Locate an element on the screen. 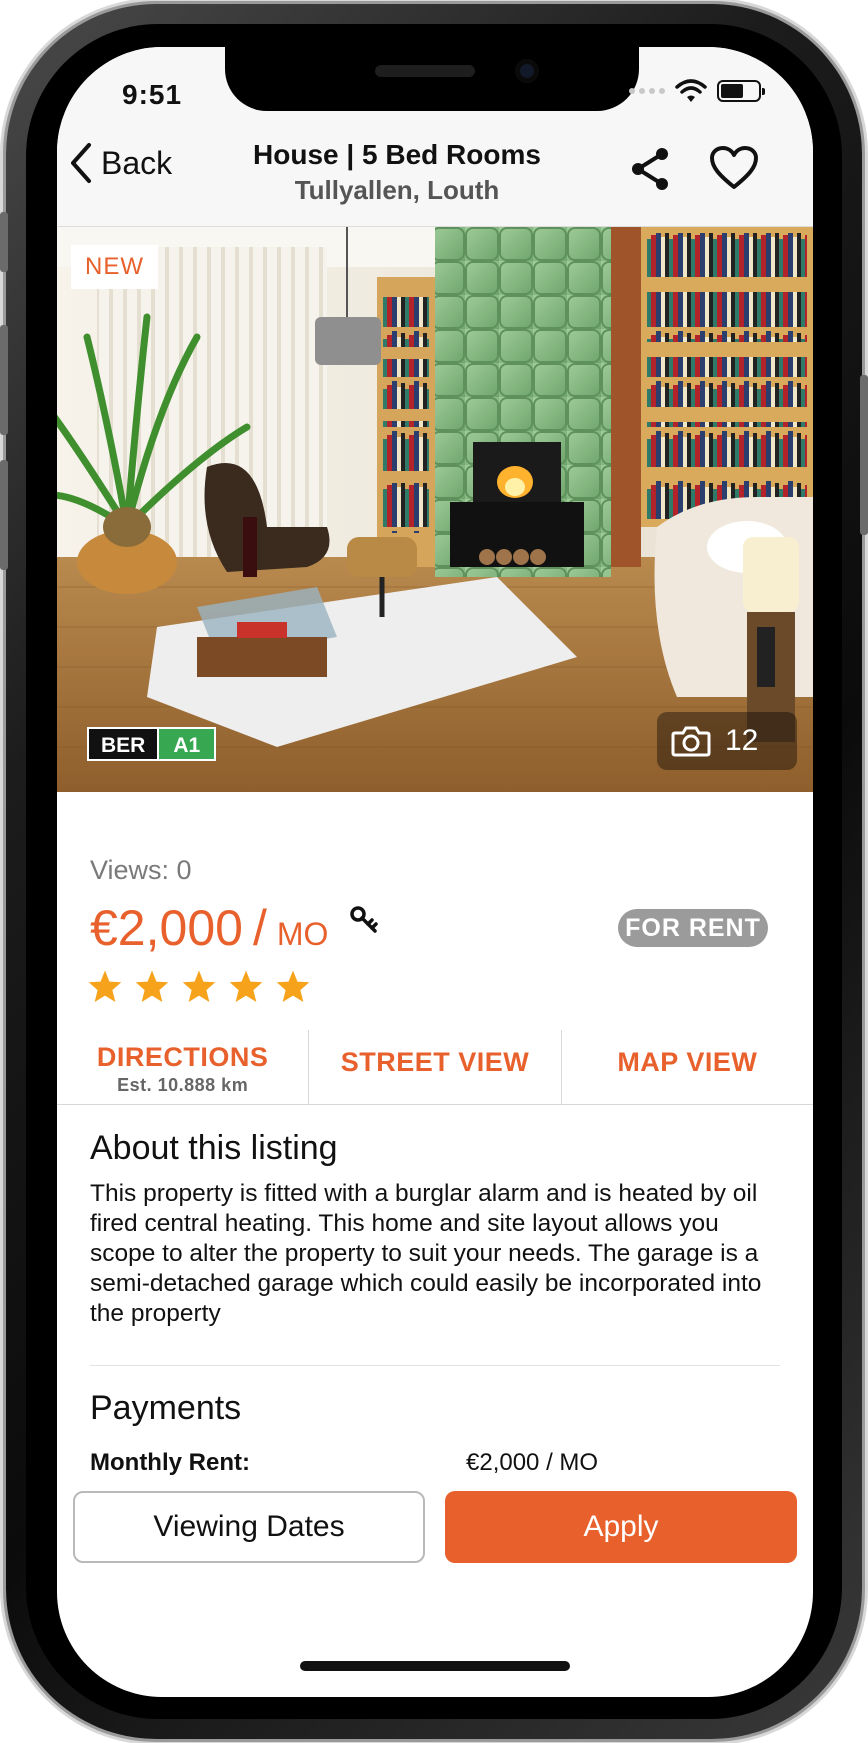  notch is located at coordinates (432, 79).